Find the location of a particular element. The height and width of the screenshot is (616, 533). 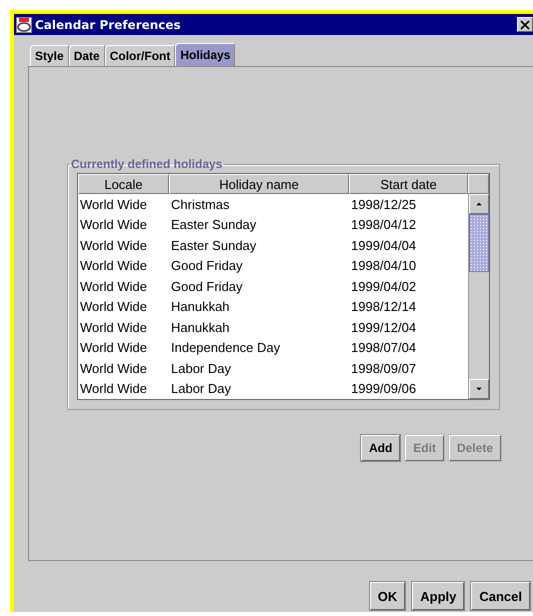

scroll-up-icon is located at coordinates (479, 204).